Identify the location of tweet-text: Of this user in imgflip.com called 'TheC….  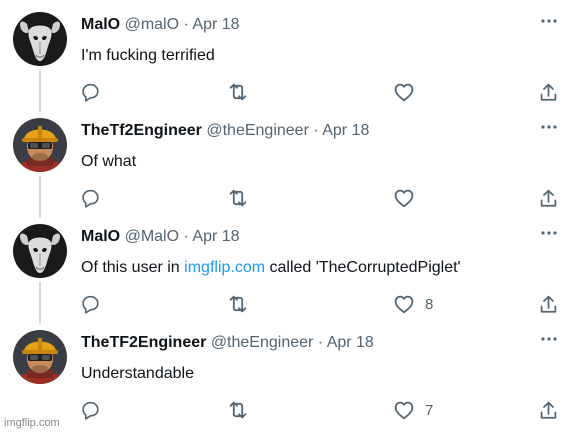
(271, 268).